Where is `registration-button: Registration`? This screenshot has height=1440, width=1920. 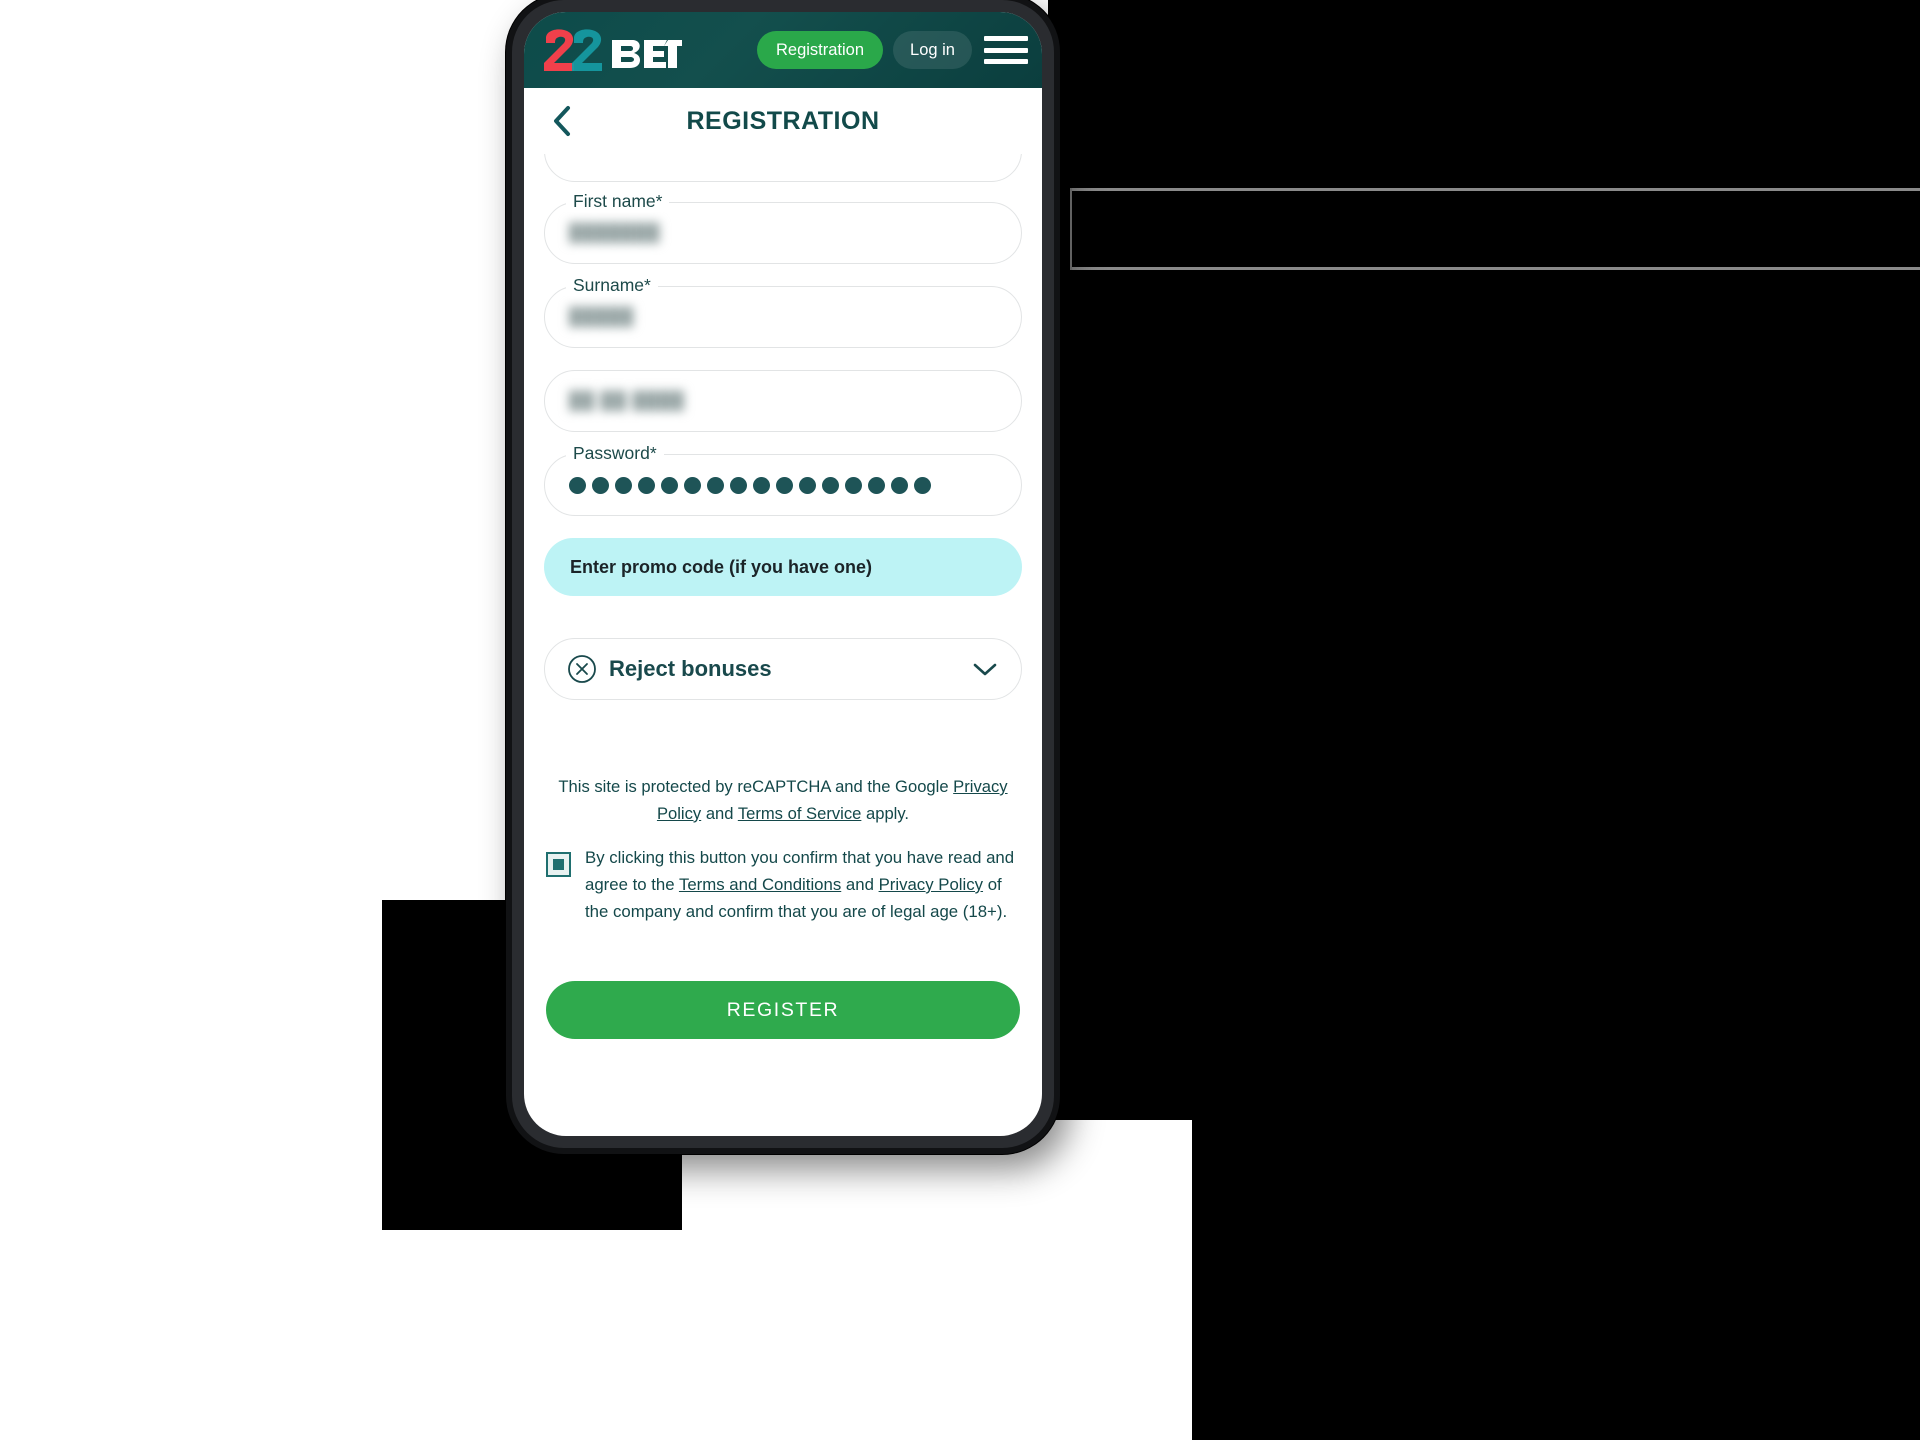 registration-button: Registration is located at coordinates (820, 50).